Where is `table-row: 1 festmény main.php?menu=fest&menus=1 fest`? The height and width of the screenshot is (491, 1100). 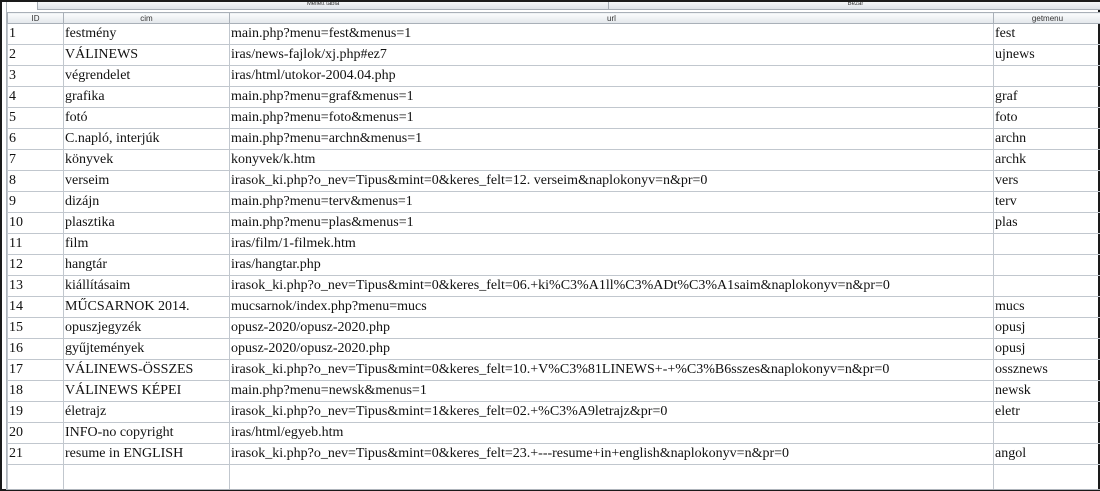 table-row: 1 festmény main.php?menu=fest&menus=1 fest is located at coordinates (553, 34).